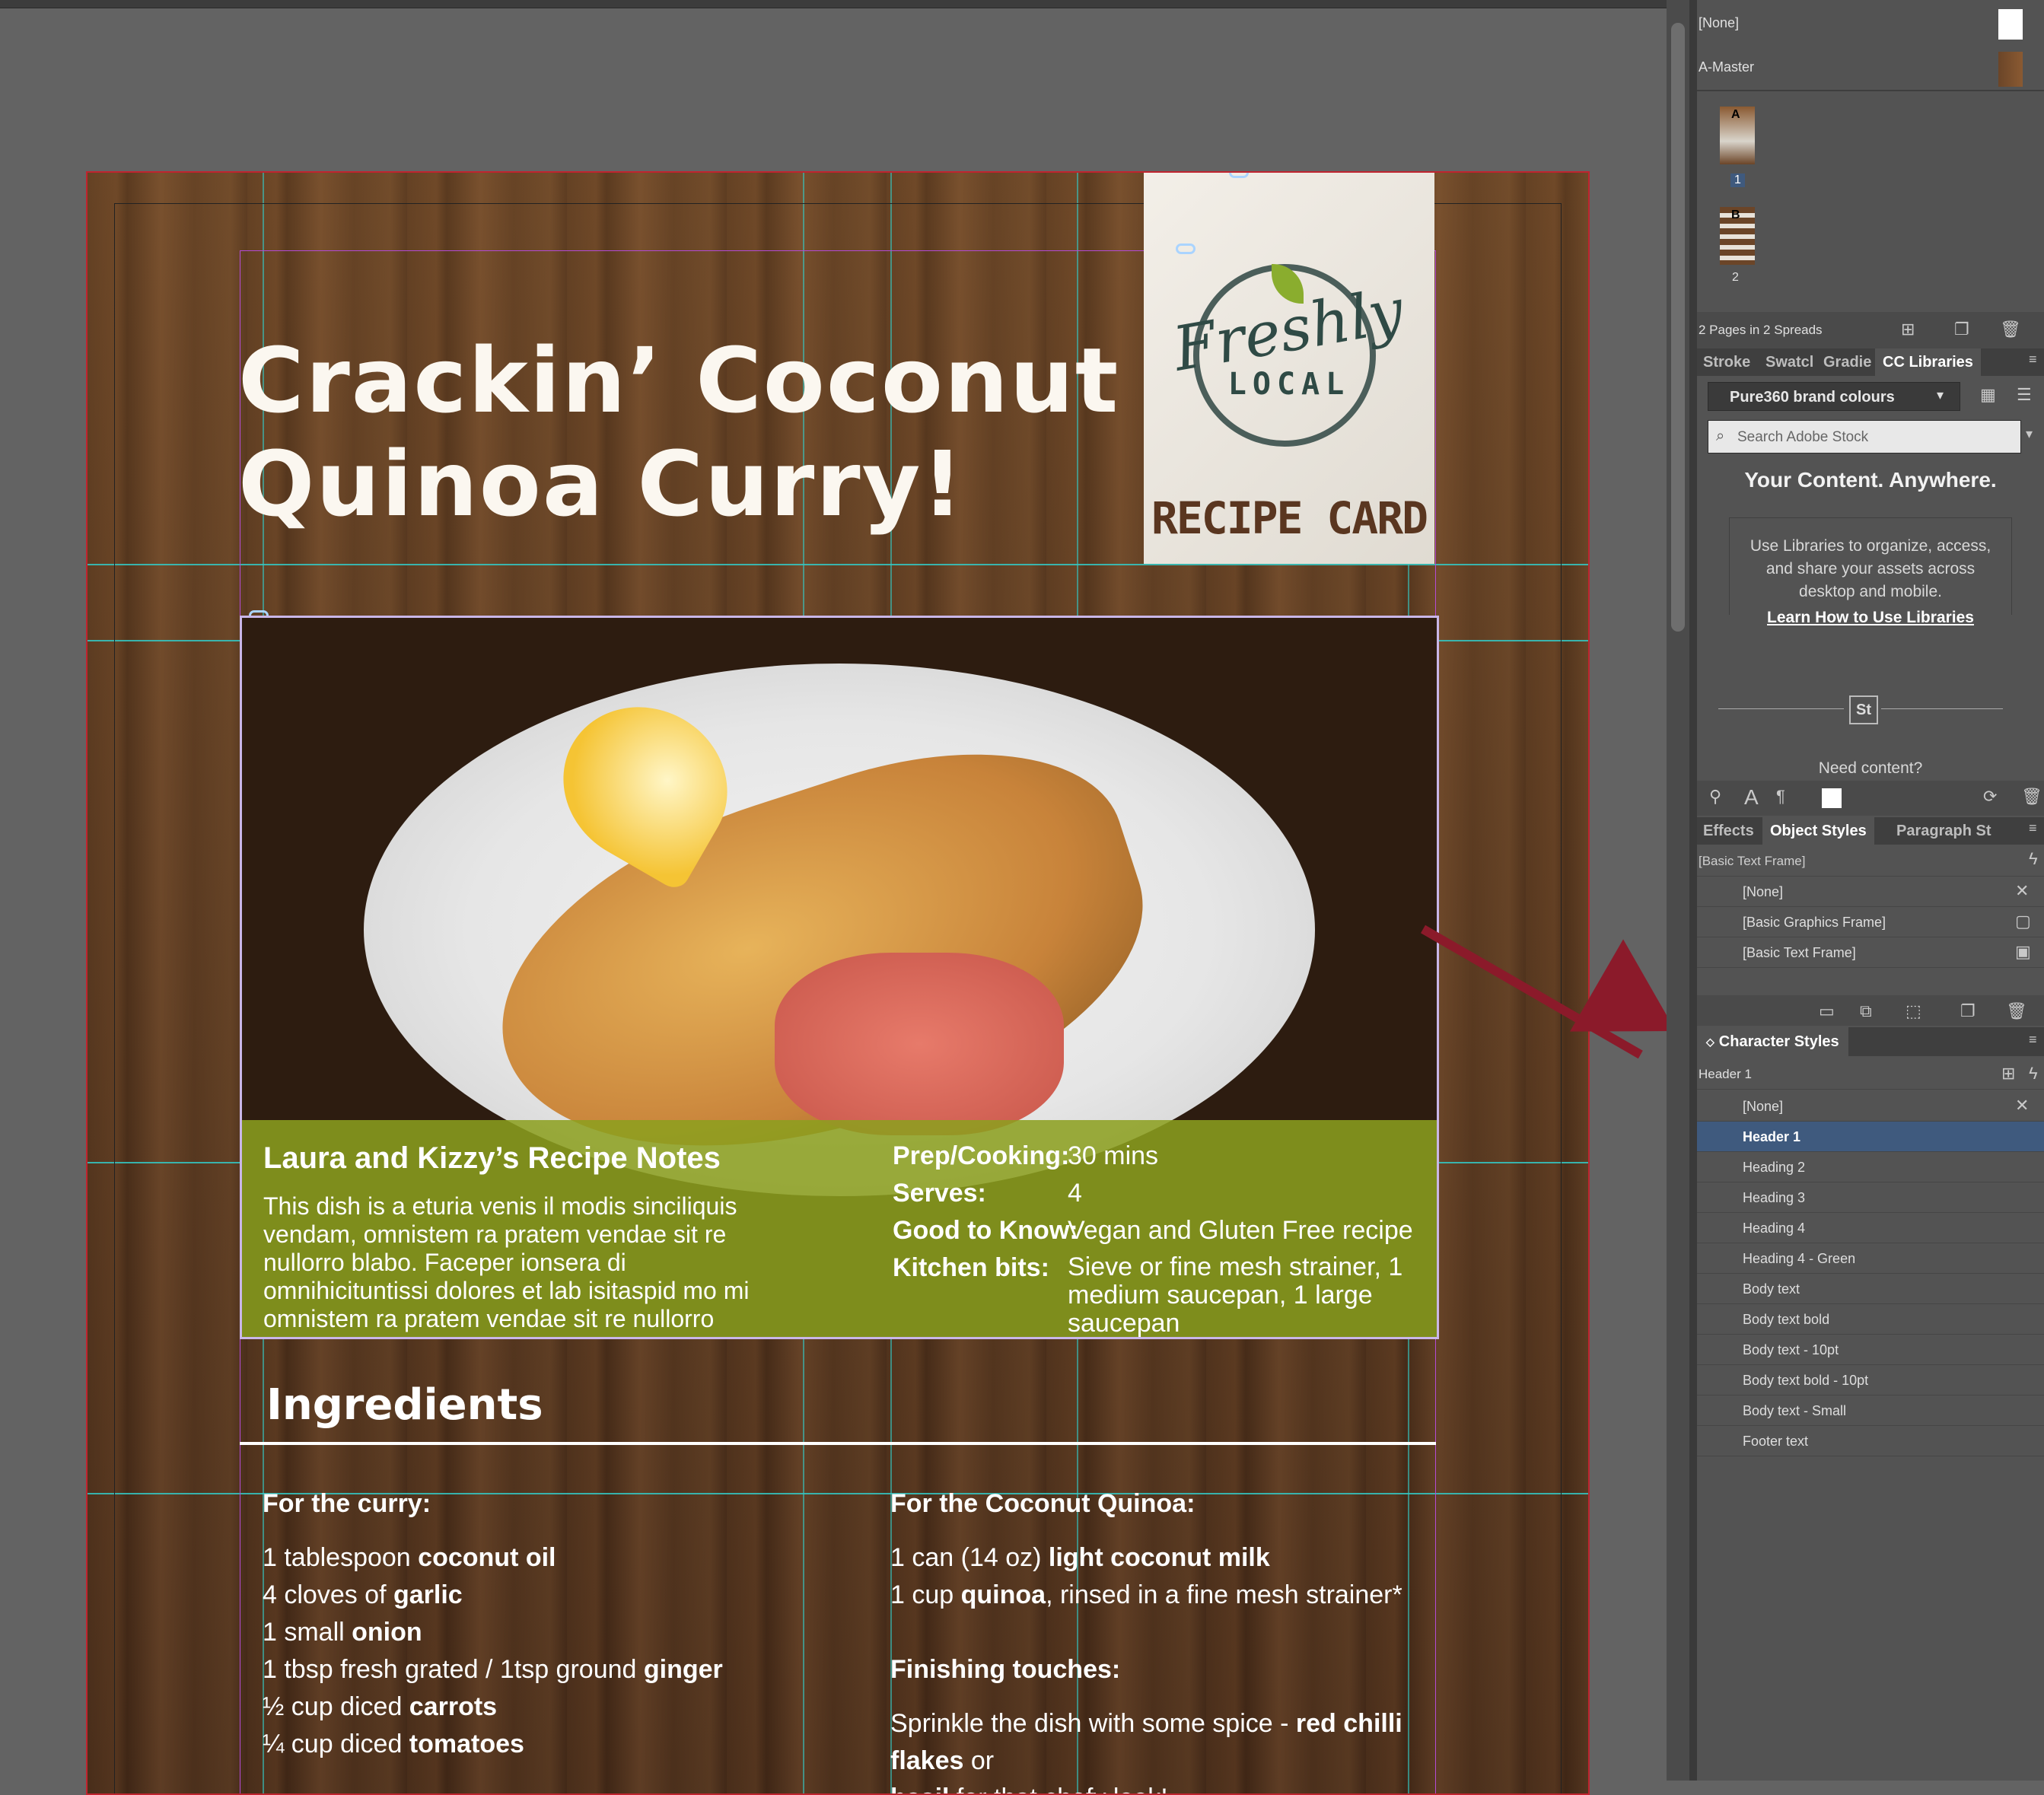 This screenshot has width=2044, height=1795. What do you see at coordinates (1678, 327) in the screenshot?
I see `scrollbar-thumb` at bounding box center [1678, 327].